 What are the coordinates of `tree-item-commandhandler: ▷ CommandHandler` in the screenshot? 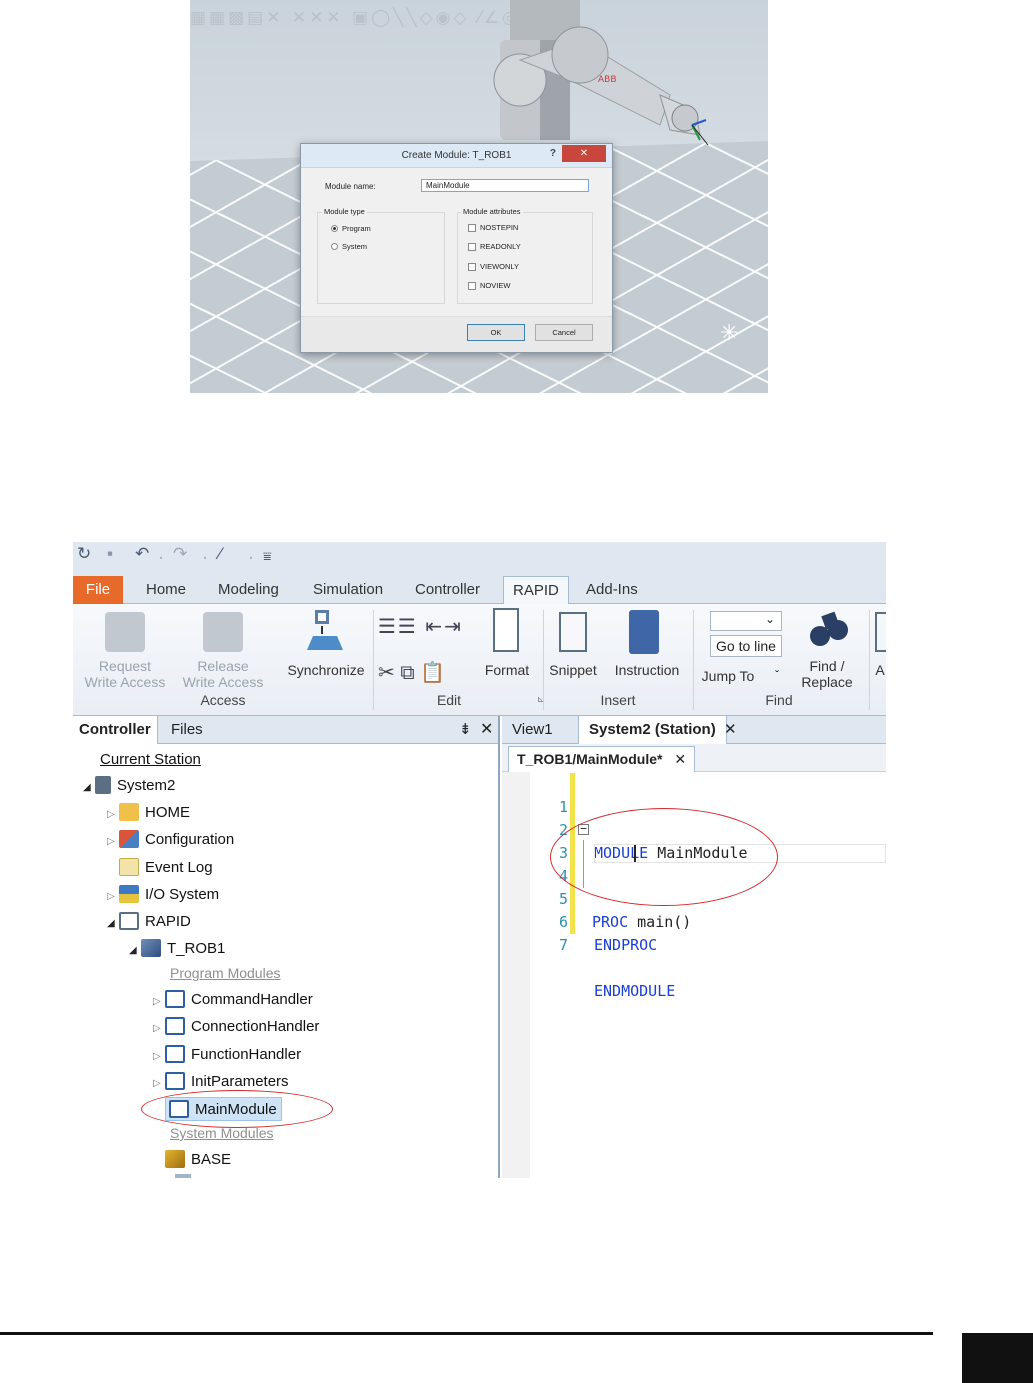 It's located at (233, 1000).